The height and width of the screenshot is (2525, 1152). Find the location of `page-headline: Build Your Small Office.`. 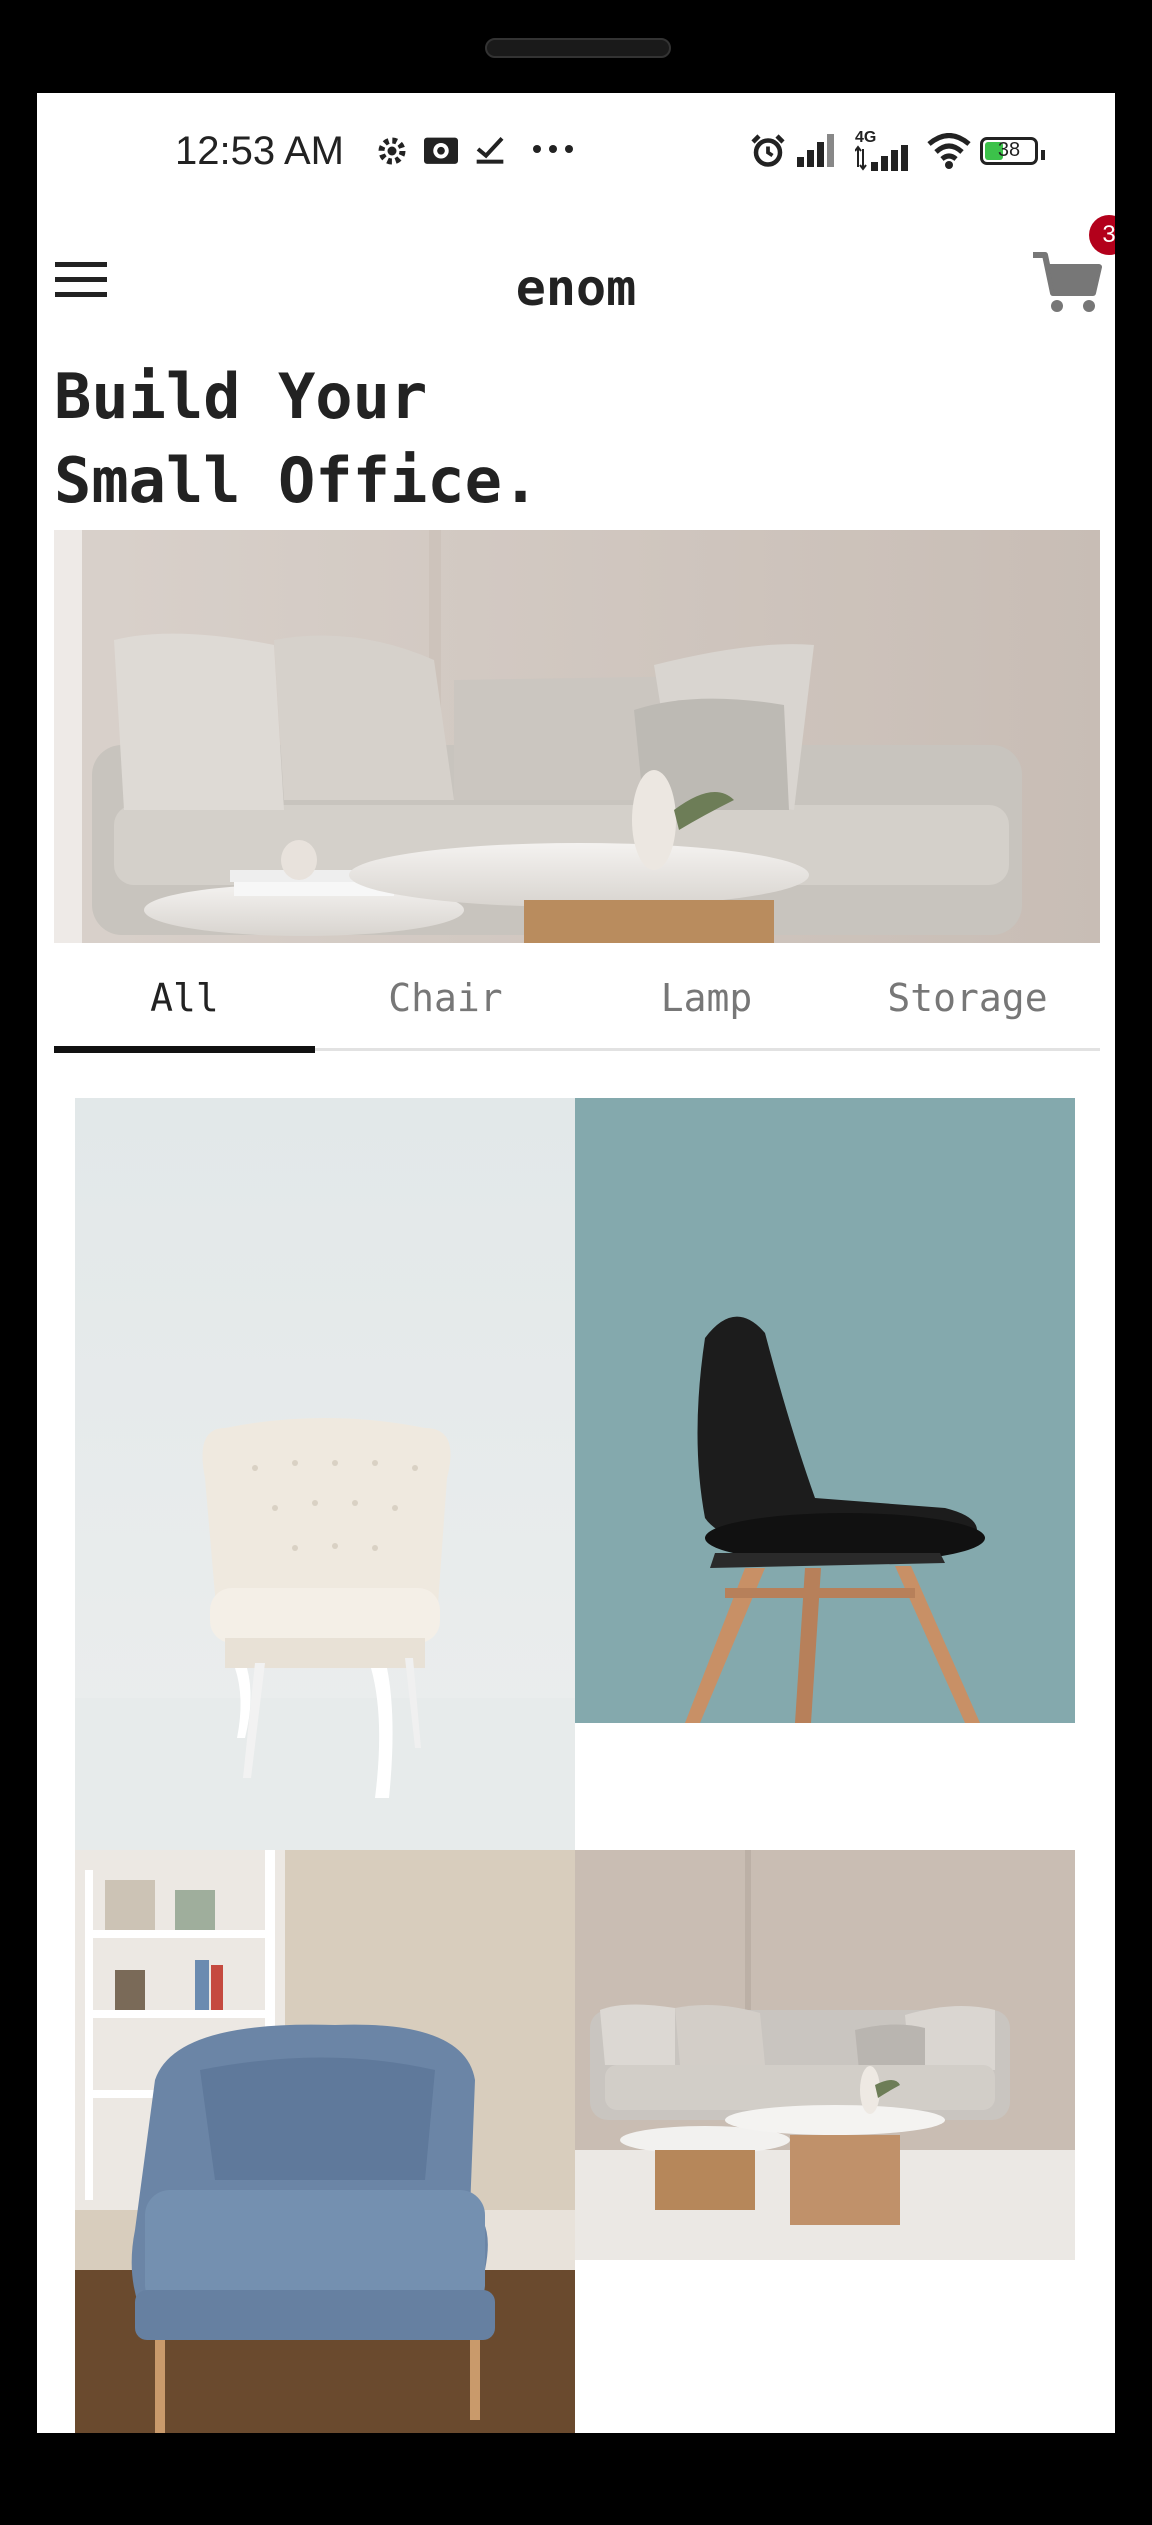

page-headline: Build Your Small Office. is located at coordinates (296, 439).